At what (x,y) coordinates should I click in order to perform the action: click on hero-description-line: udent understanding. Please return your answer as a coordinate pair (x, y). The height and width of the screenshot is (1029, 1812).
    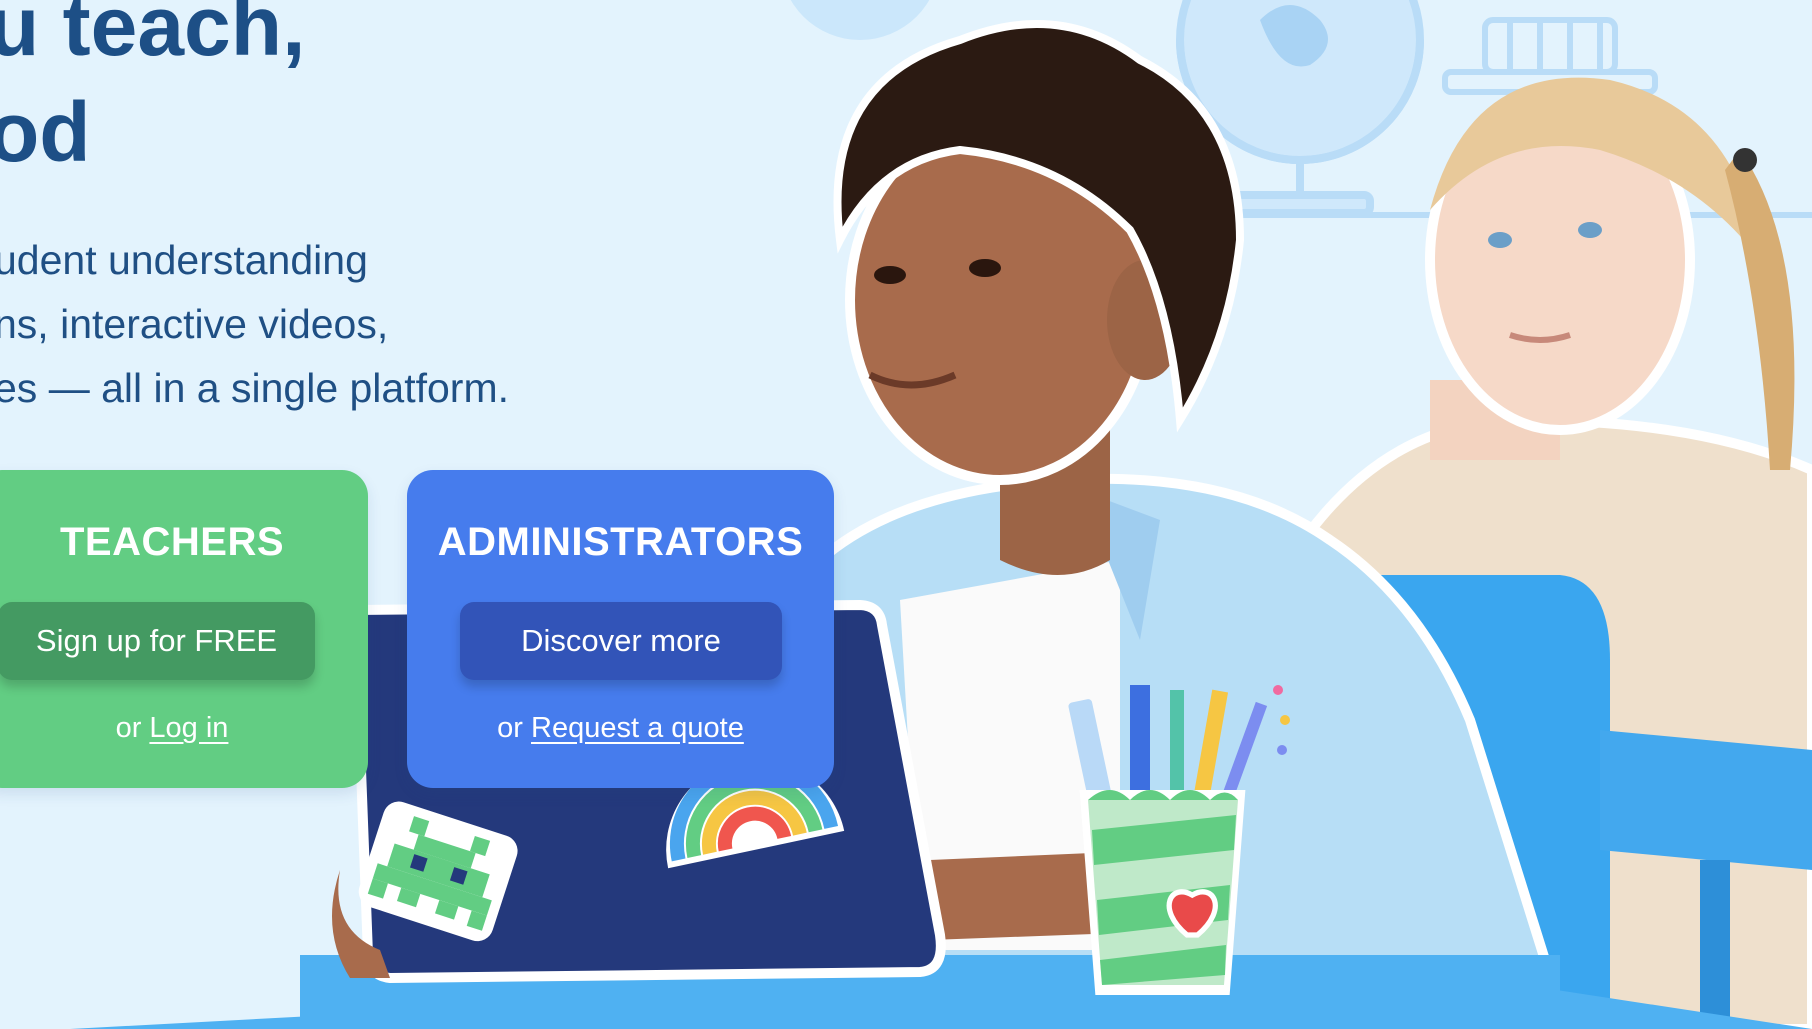
    Looking at the image, I should click on (184, 260).